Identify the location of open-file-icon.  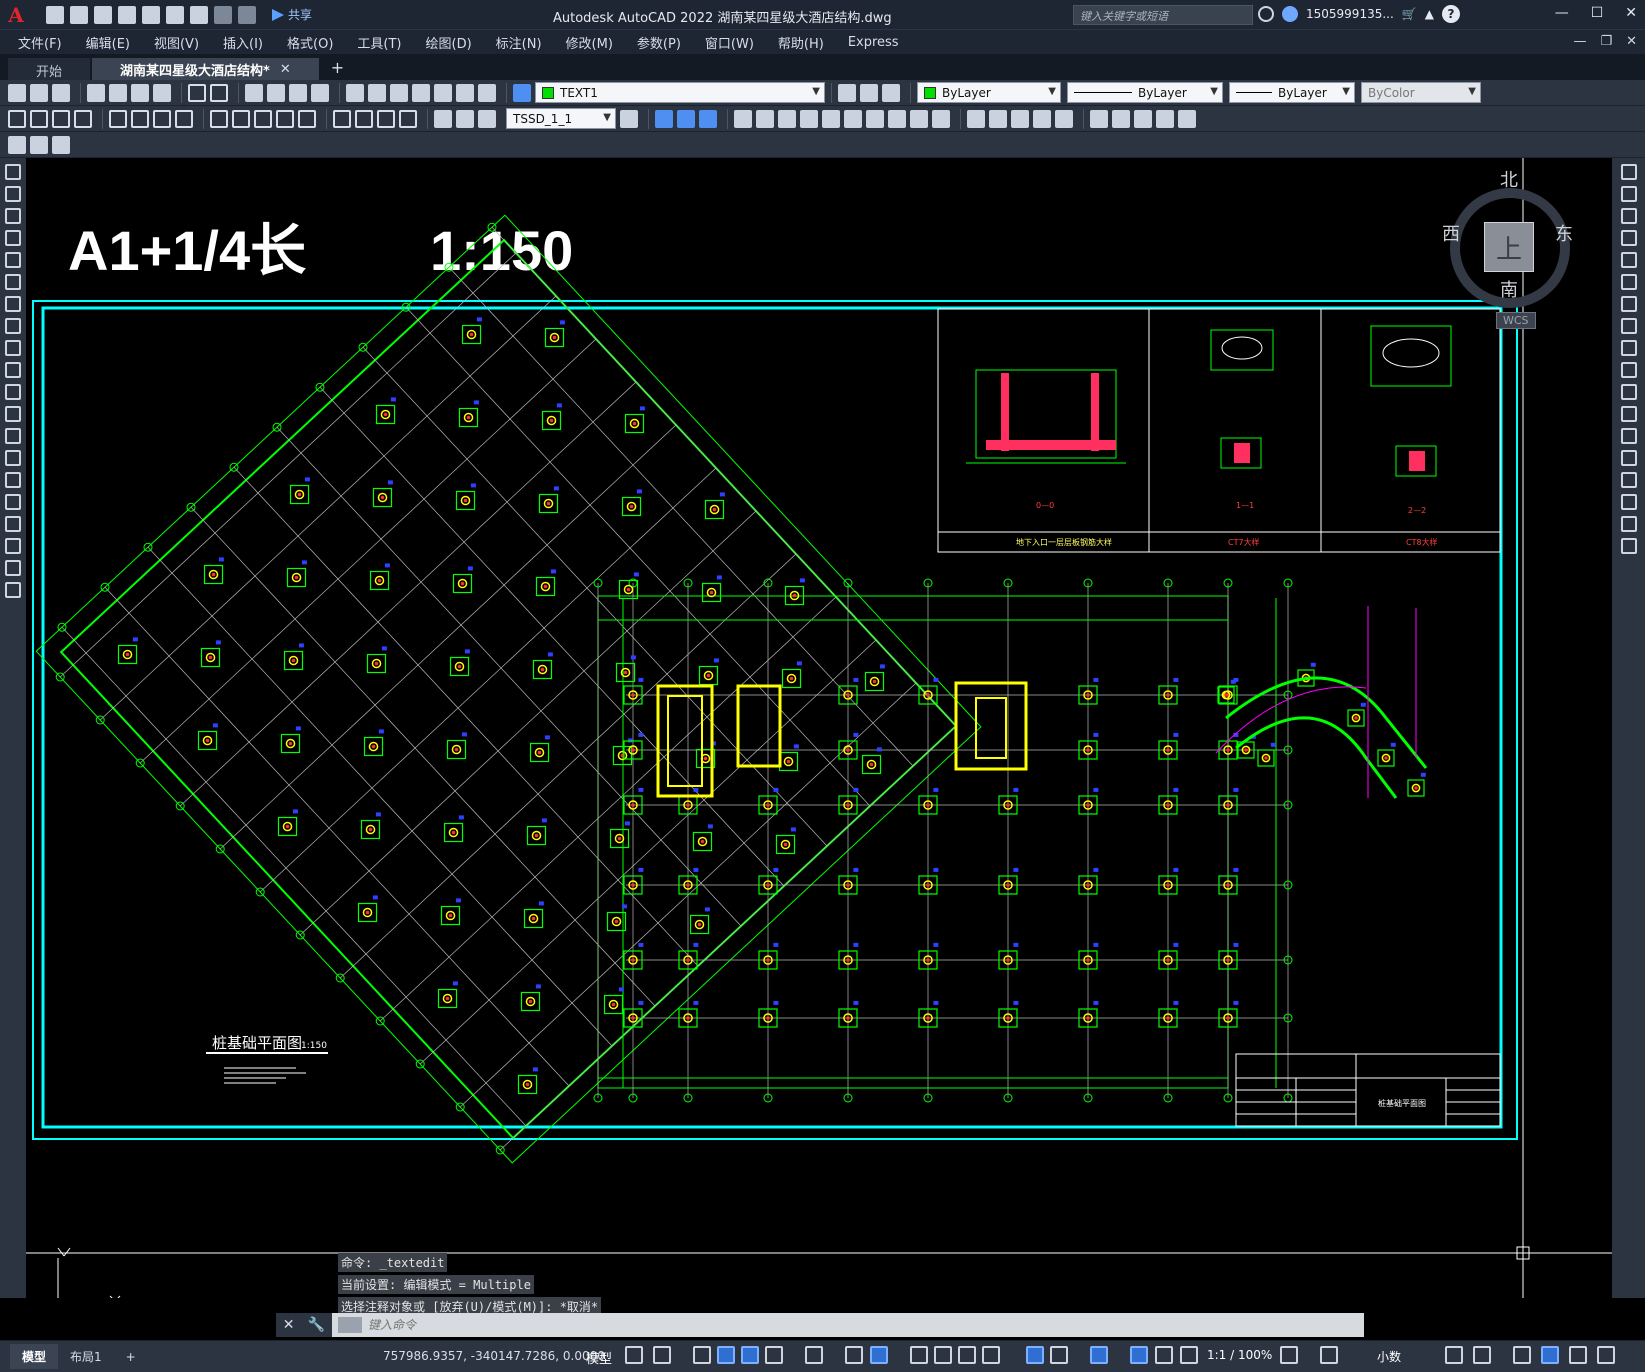
(79, 14).